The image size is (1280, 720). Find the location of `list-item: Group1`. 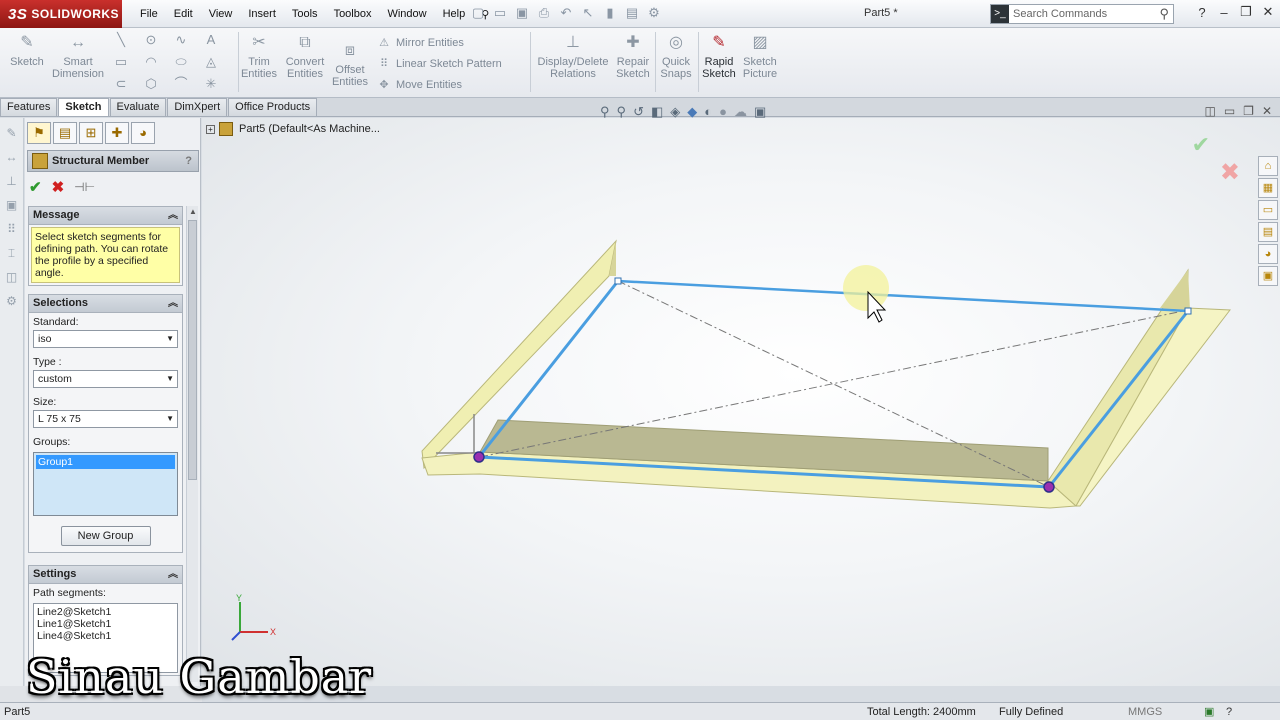

list-item: Group1 is located at coordinates (105, 462).